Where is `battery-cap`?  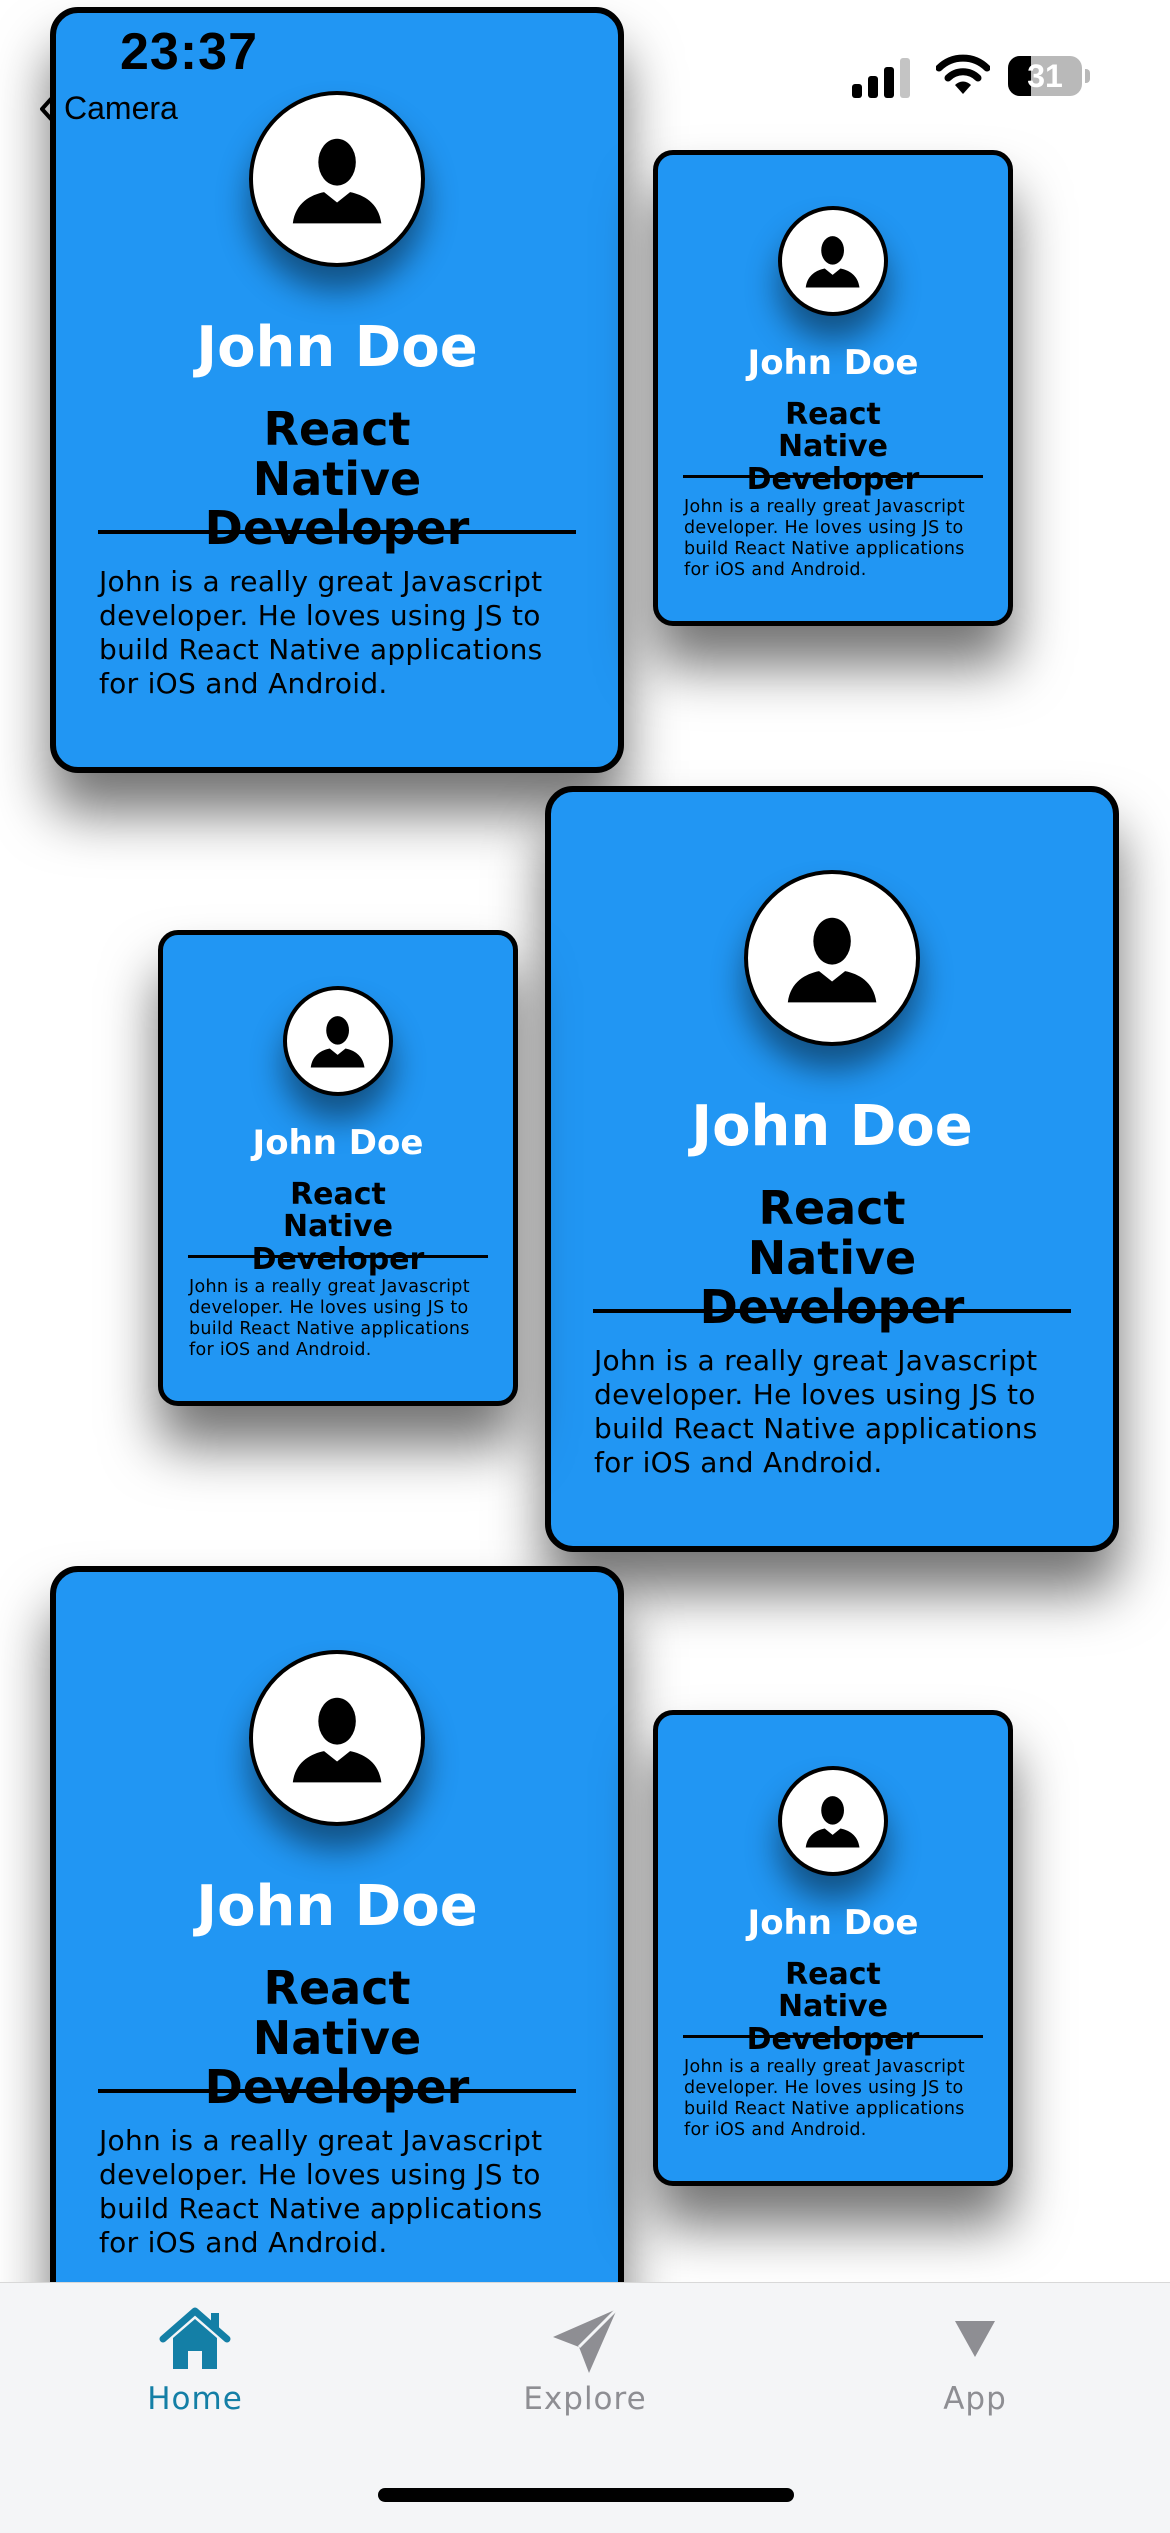
battery-cap is located at coordinates (1087, 76).